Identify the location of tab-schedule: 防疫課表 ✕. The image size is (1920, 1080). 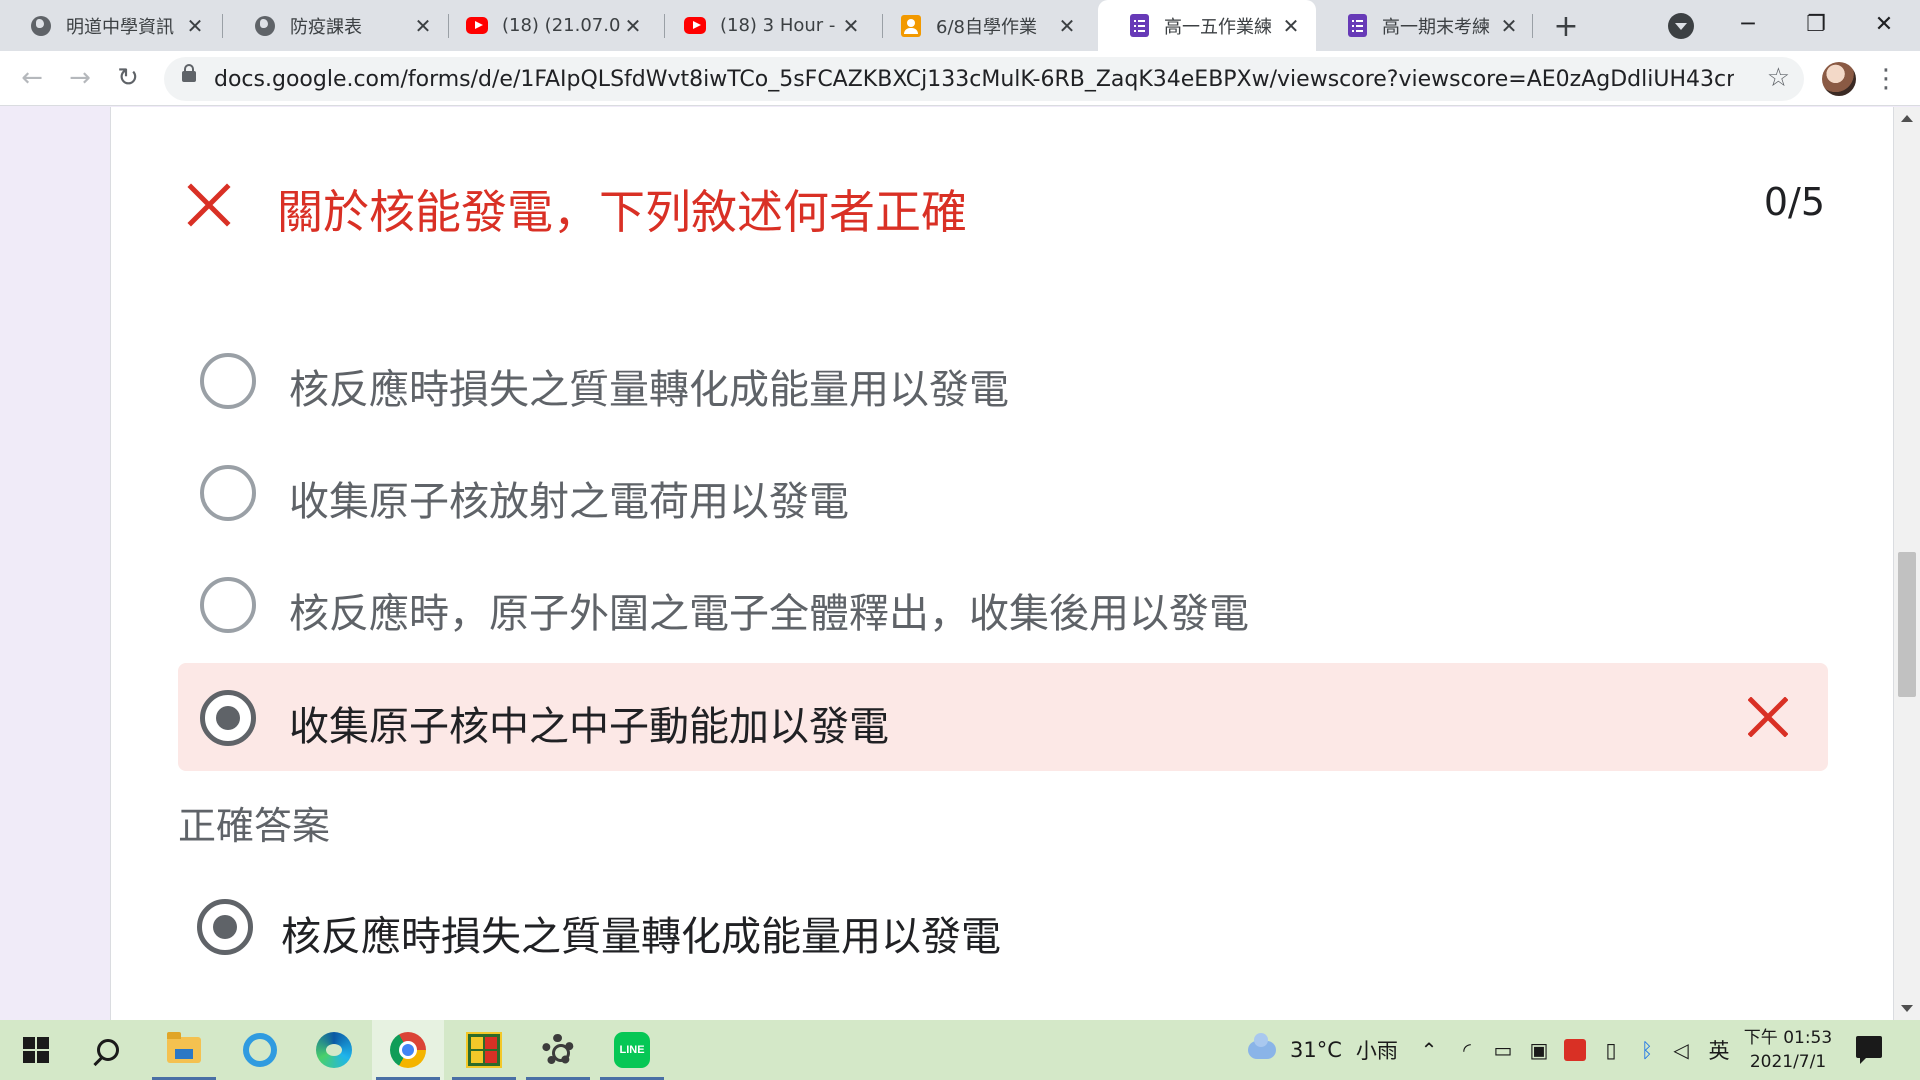
(336, 25).